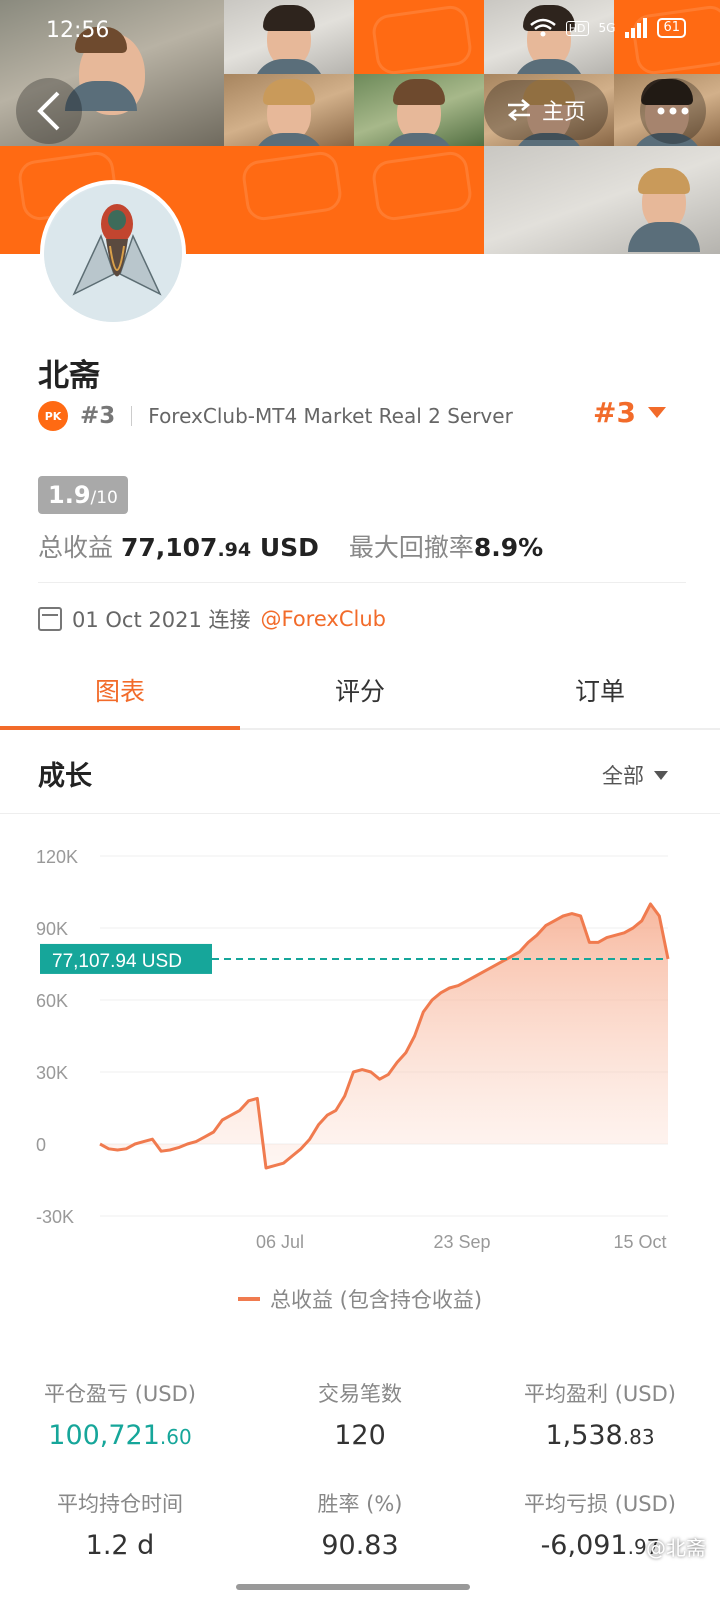 The image size is (720, 1600). I want to click on tab-rating: 评分, so click(360, 694).